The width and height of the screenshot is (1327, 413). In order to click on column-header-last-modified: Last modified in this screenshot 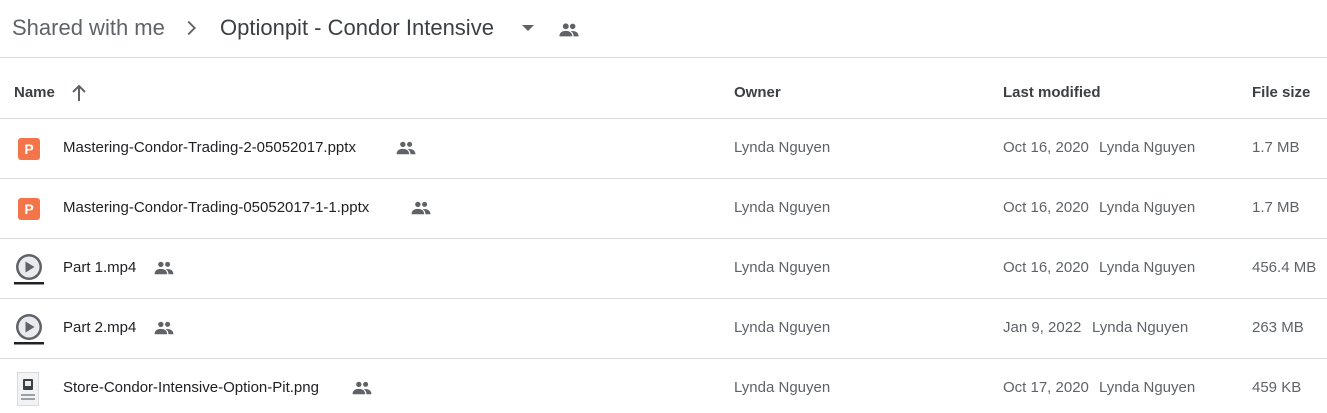, I will do `click(1052, 93)`.